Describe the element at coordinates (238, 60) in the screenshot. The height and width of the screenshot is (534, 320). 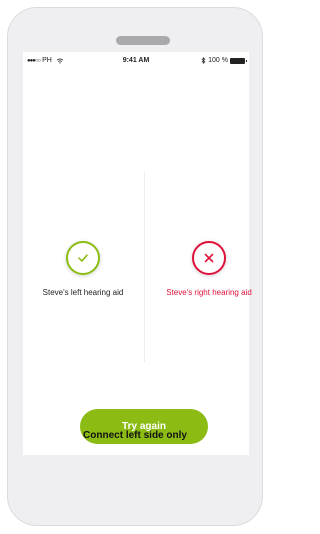
I see `battery-icon` at that location.